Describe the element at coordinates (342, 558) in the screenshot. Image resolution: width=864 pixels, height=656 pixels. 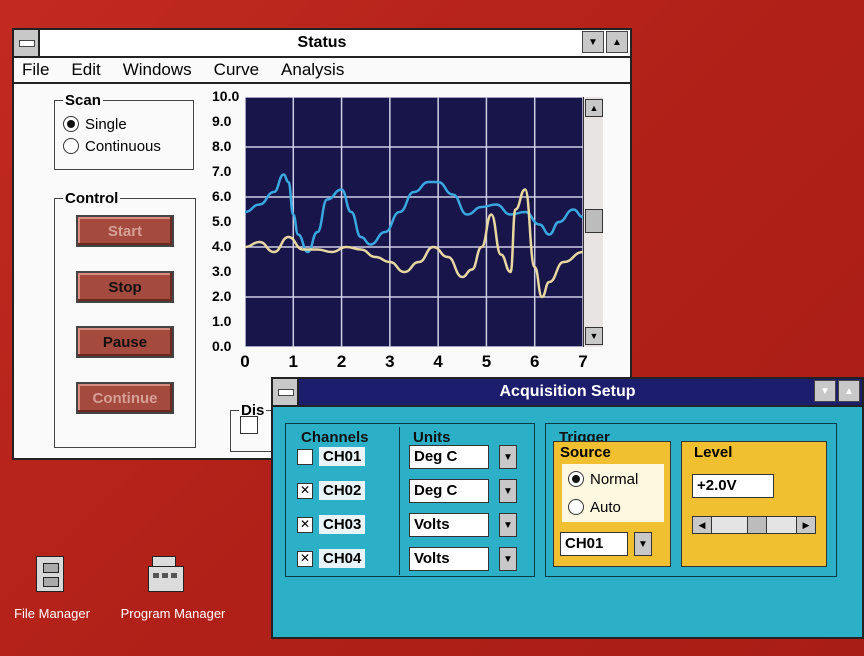
I see `channel-label: CH04` at that location.